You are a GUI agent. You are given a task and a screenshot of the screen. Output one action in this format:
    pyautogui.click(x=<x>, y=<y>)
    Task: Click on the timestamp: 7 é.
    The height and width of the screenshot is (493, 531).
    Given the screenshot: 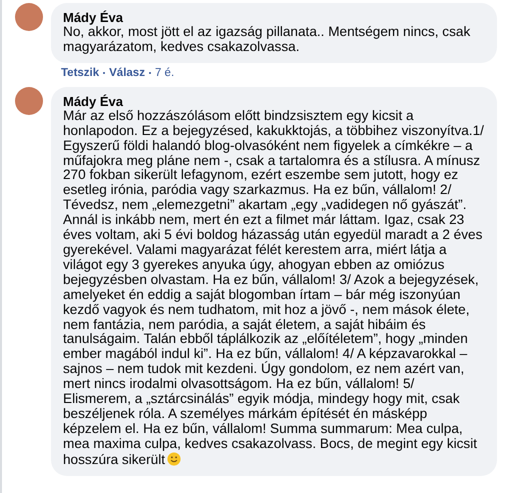 What is the action you would take?
    pyautogui.click(x=164, y=72)
    